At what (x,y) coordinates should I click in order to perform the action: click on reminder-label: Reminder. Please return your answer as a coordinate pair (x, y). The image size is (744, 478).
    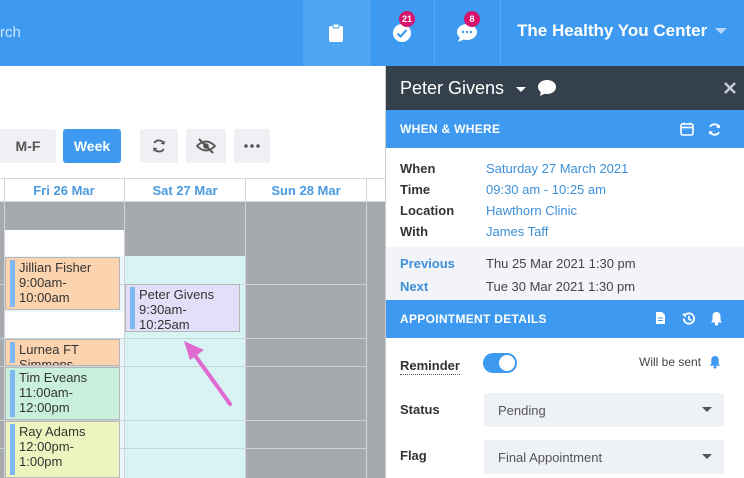
    Looking at the image, I should click on (430, 366).